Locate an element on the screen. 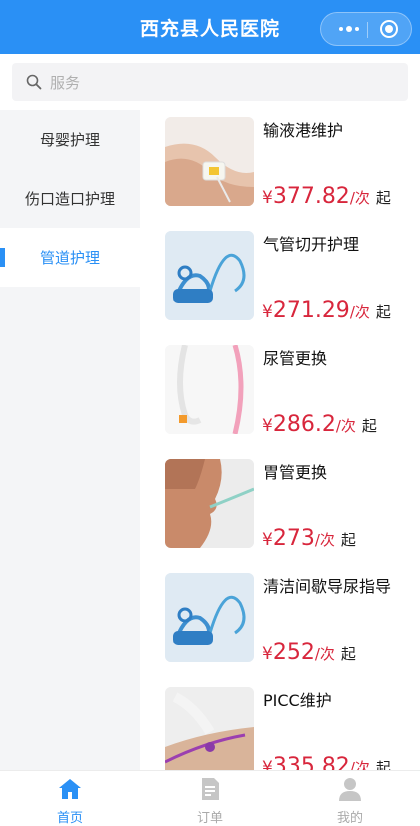  search-placeholder: 服务 is located at coordinates (65, 83).